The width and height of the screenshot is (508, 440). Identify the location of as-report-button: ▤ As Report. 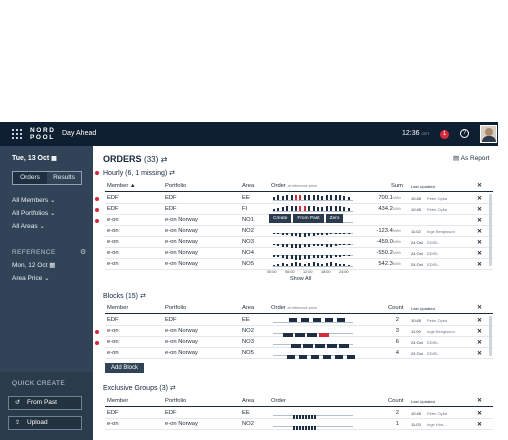
(471, 158).